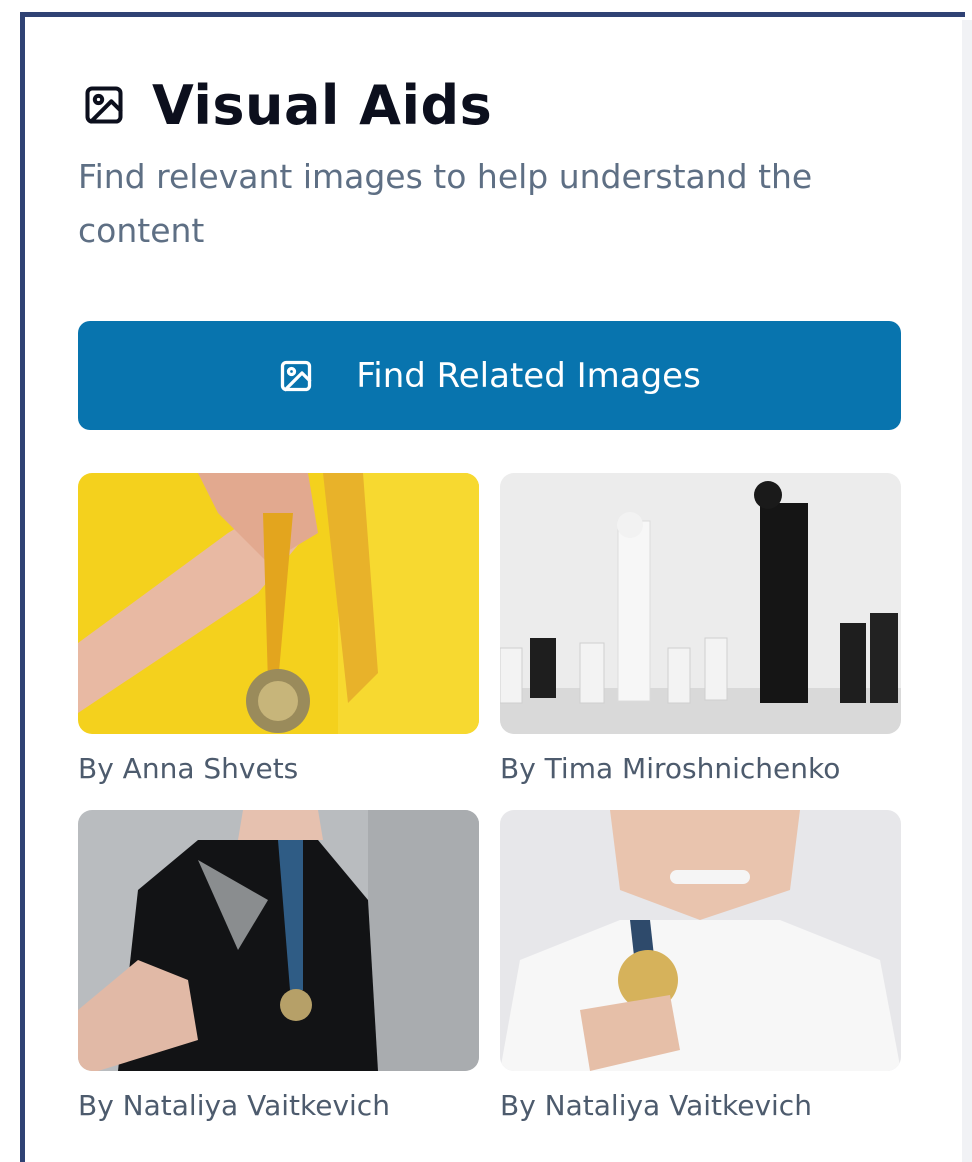 This screenshot has width=972, height=1162. I want to click on find-button-label: Find Related Images, so click(528, 375).